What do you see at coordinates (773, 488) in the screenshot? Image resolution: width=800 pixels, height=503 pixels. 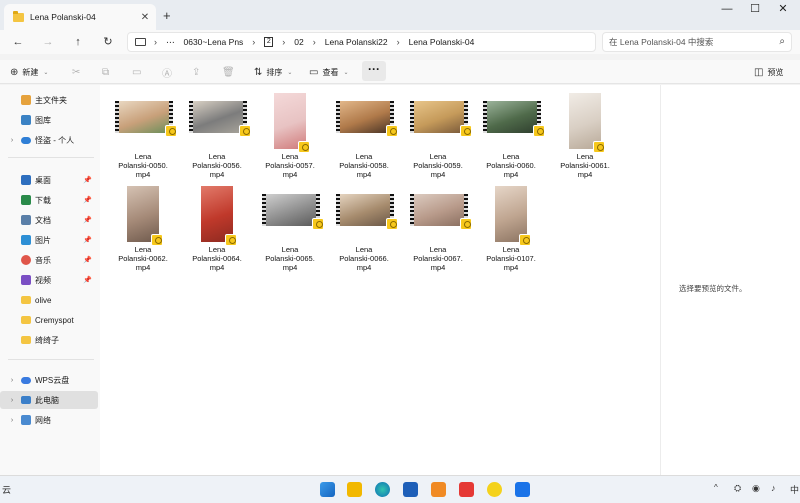 I see `speaker-icon: ♪` at bounding box center [773, 488].